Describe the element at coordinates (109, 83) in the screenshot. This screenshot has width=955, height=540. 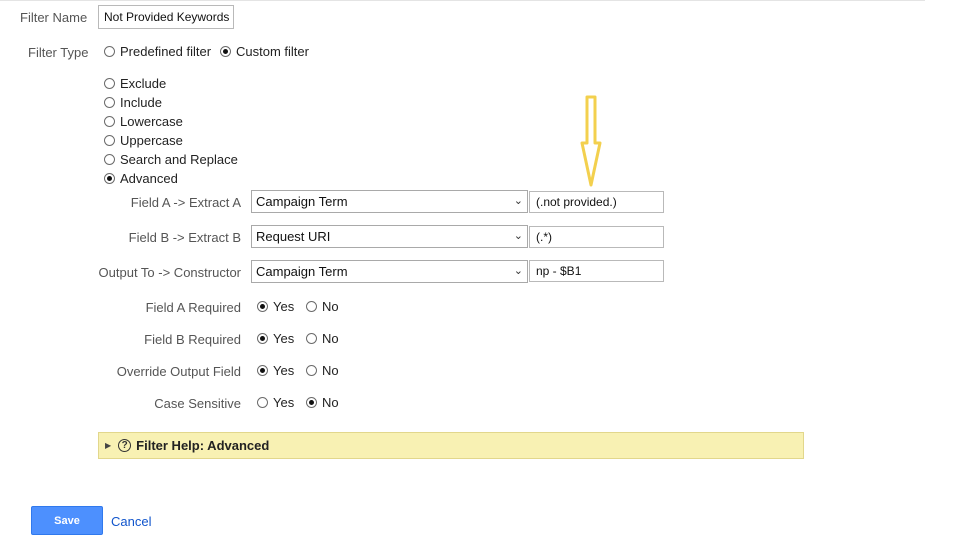
I see `radio-exclude-circle` at that location.